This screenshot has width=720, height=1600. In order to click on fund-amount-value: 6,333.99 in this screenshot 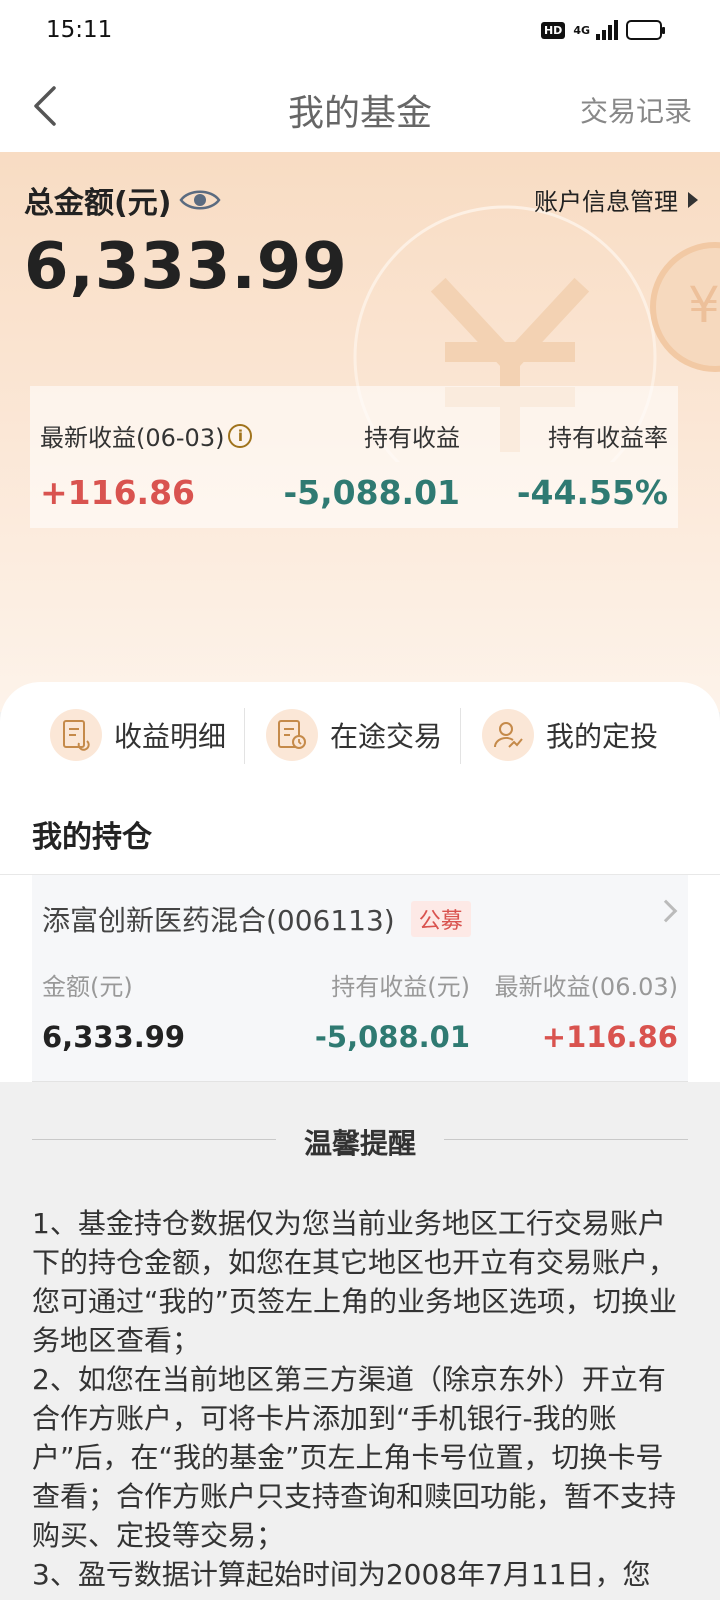, I will do `click(114, 1037)`.